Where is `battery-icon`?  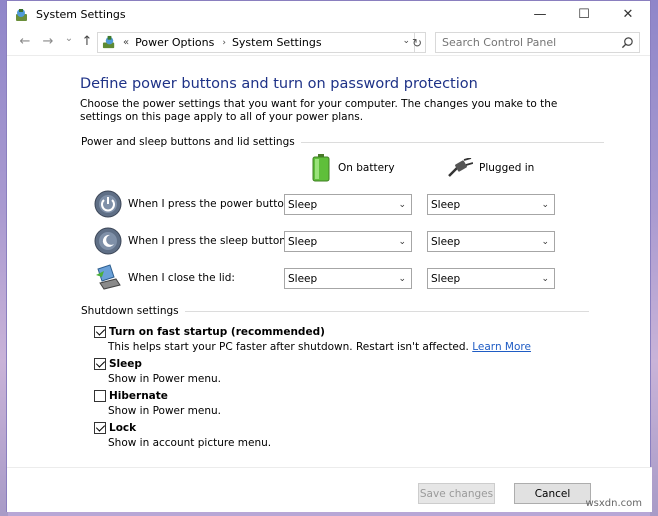
battery-icon is located at coordinates (321, 168).